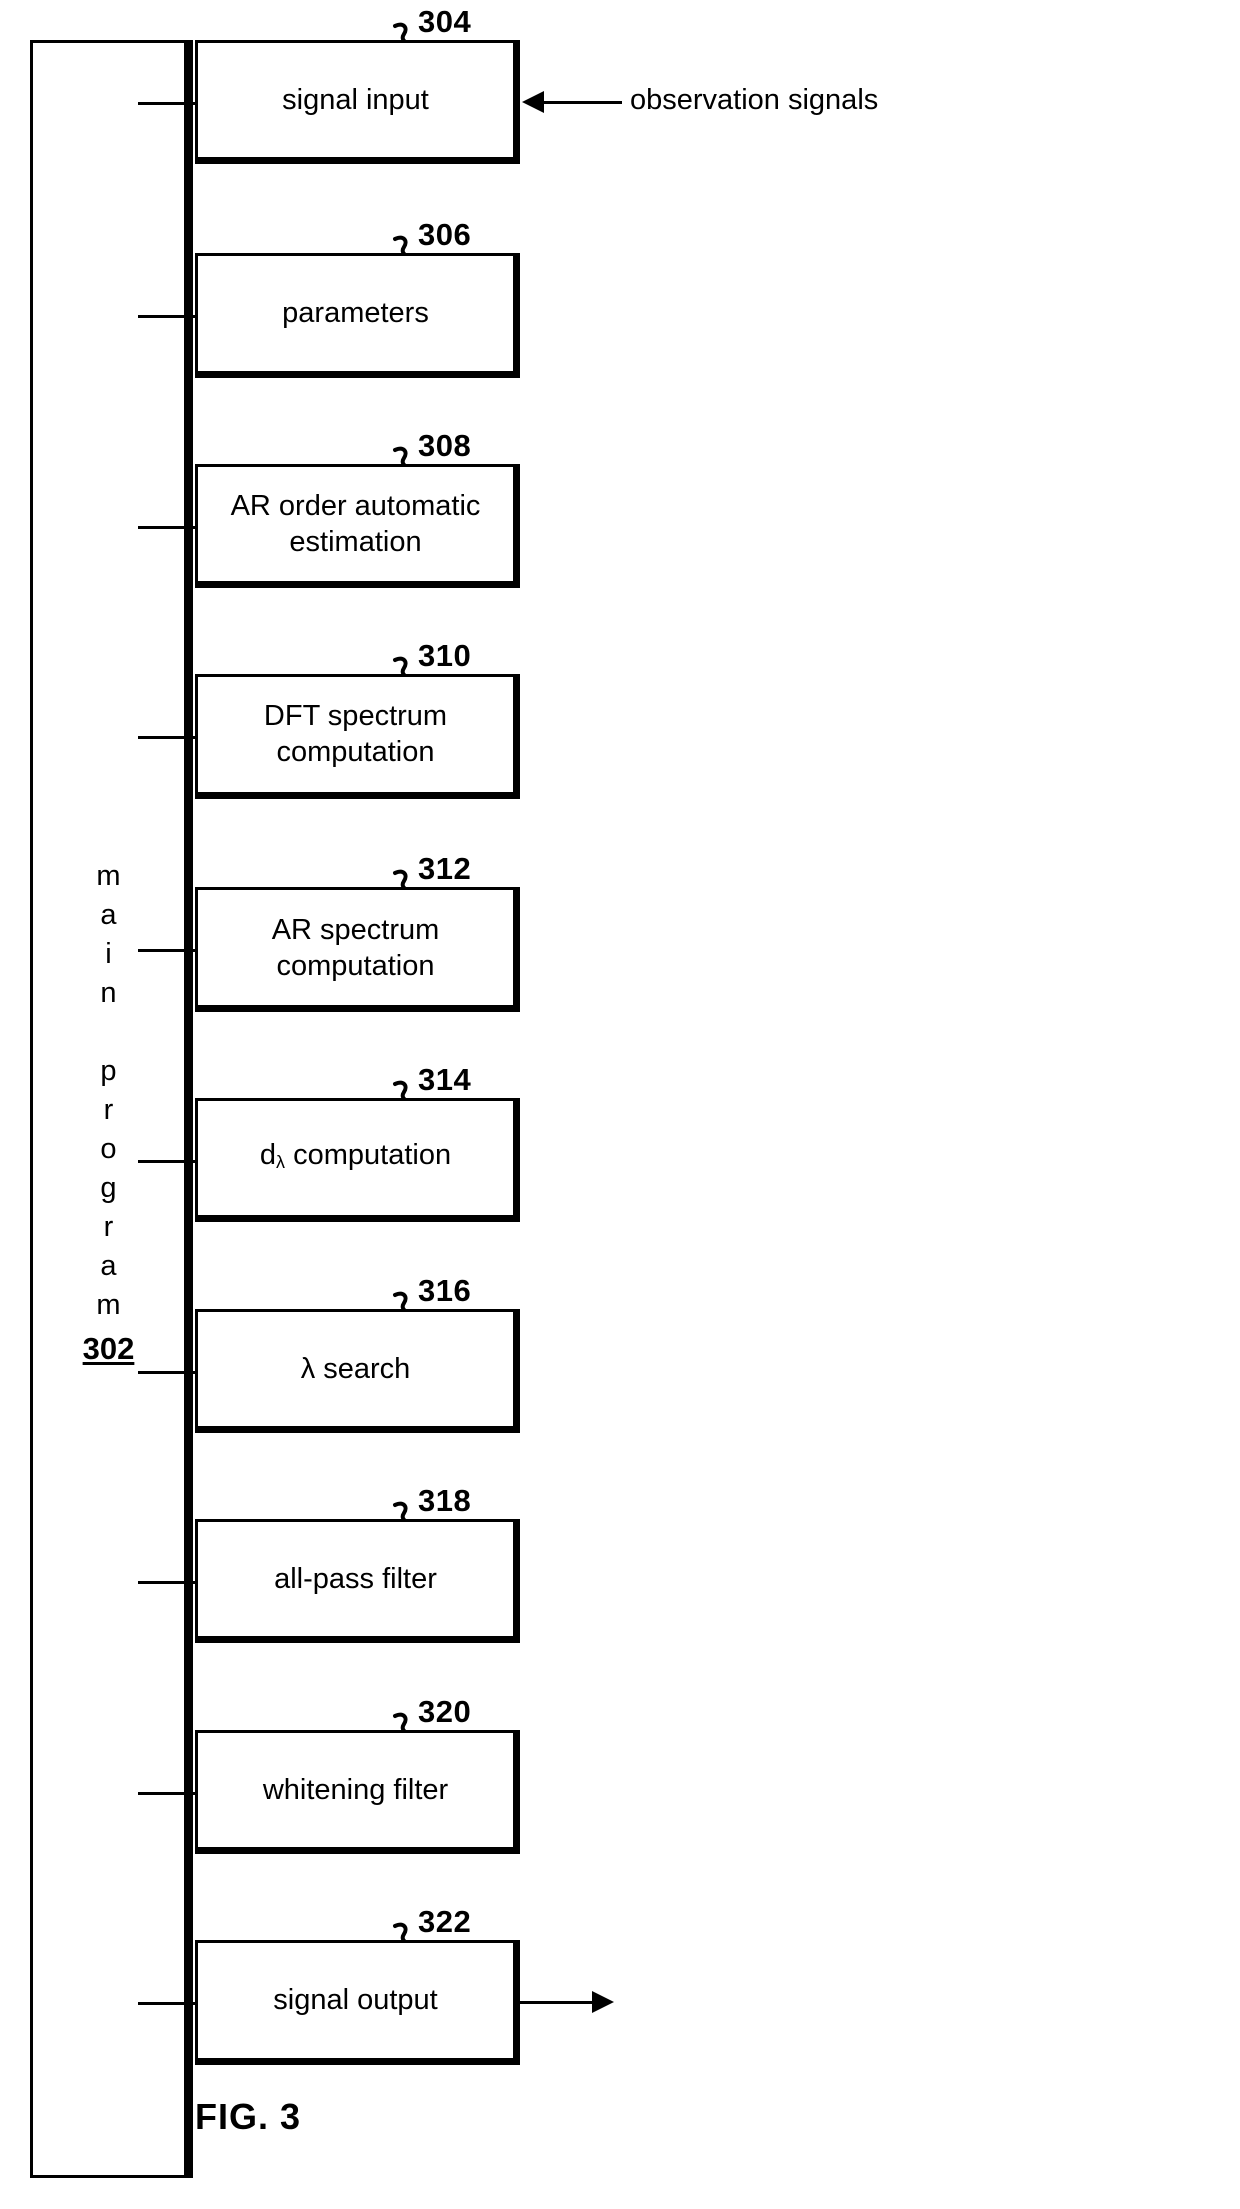  Describe the element at coordinates (167, 527) in the screenshot. I see `connector-to-ar-order-estimation` at that location.